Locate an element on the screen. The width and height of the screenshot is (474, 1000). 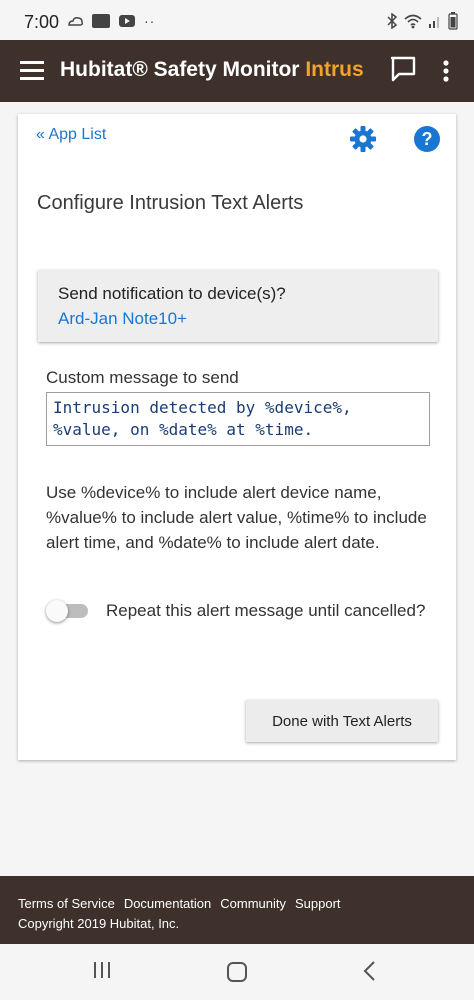
wifi-icon is located at coordinates (413, 21).